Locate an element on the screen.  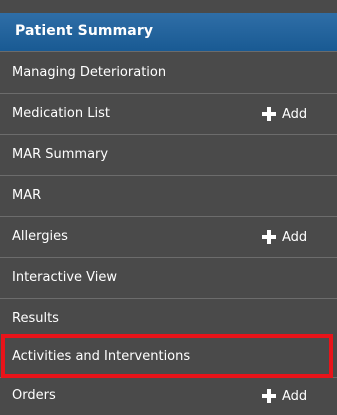
nav-item-results: Results is located at coordinates (168, 319).